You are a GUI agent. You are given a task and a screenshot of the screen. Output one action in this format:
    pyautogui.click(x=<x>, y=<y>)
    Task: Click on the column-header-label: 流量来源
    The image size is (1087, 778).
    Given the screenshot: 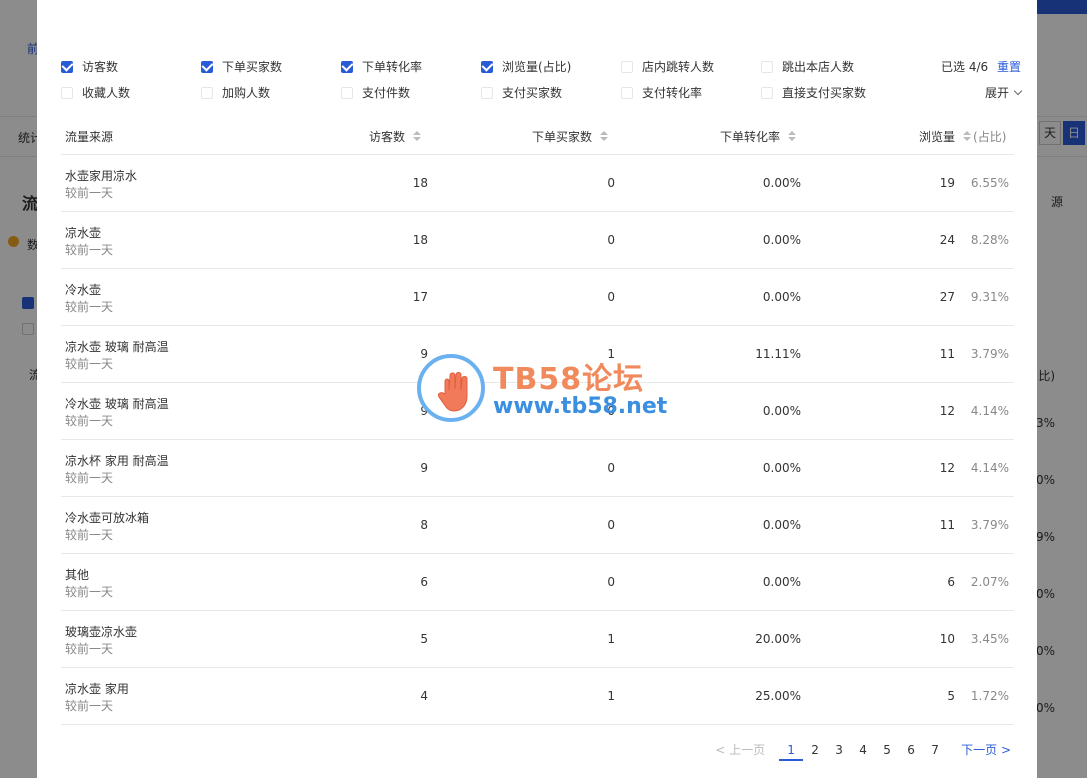 What is the action you would take?
    pyautogui.click(x=89, y=136)
    